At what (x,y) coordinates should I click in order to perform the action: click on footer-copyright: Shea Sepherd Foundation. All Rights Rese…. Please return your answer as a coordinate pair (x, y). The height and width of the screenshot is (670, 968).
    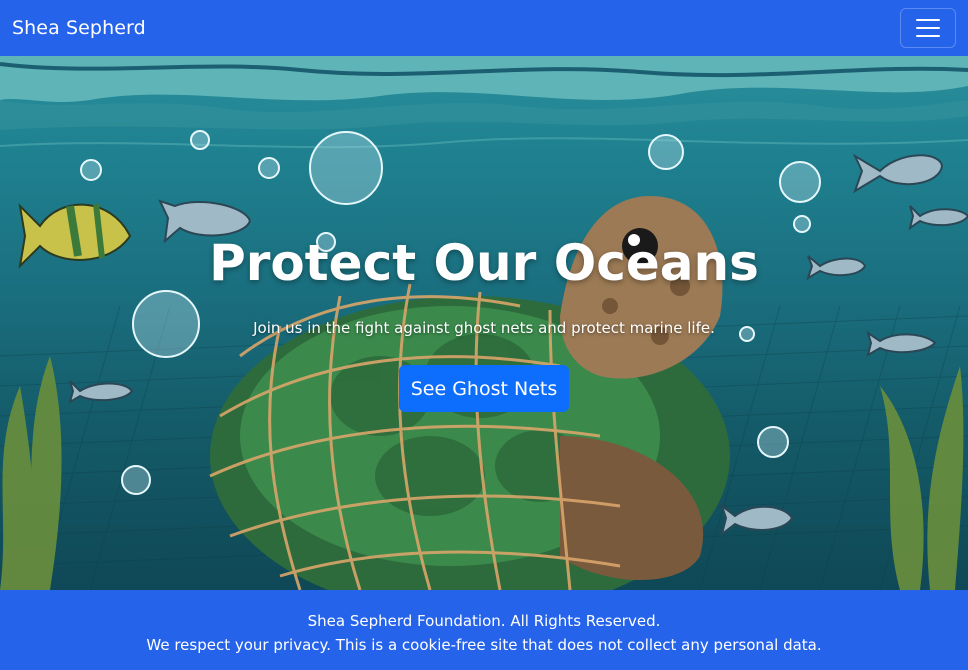
    Looking at the image, I should click on (484, 621).